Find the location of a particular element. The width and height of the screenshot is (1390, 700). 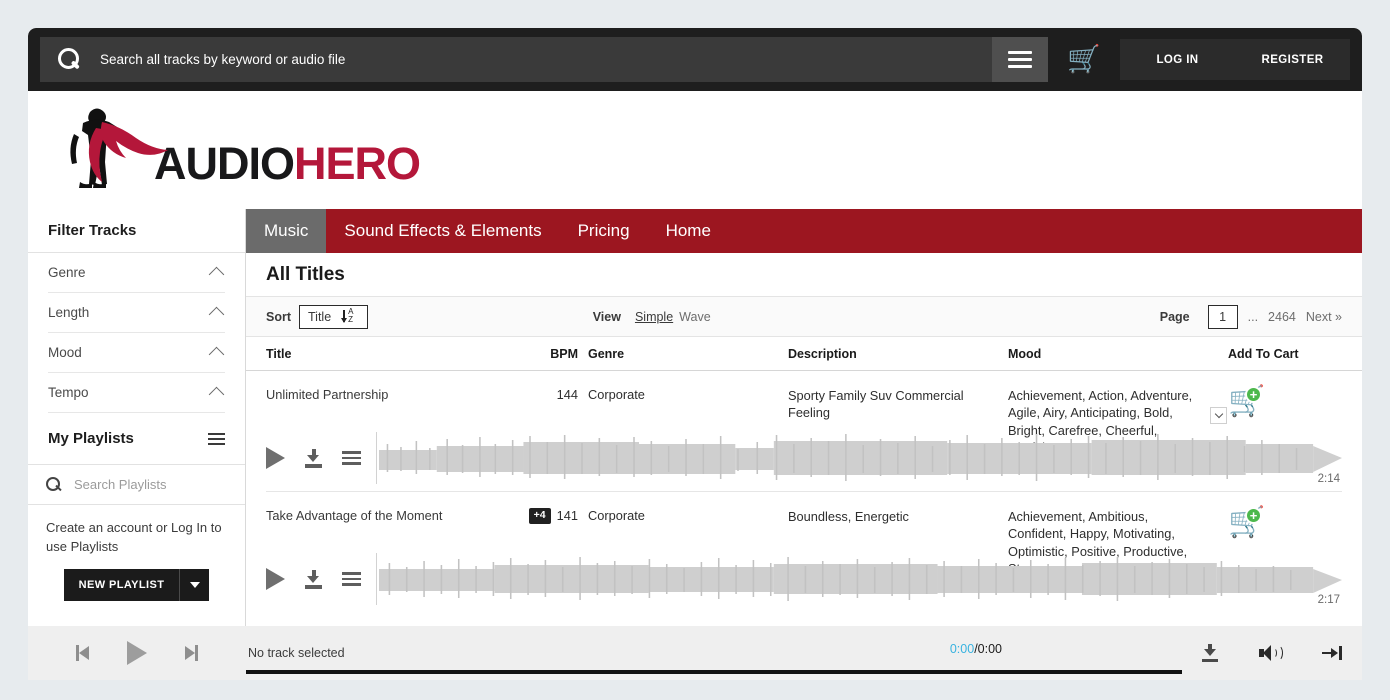

logo-word-hero: HERO is located at coordinates (357, 163).